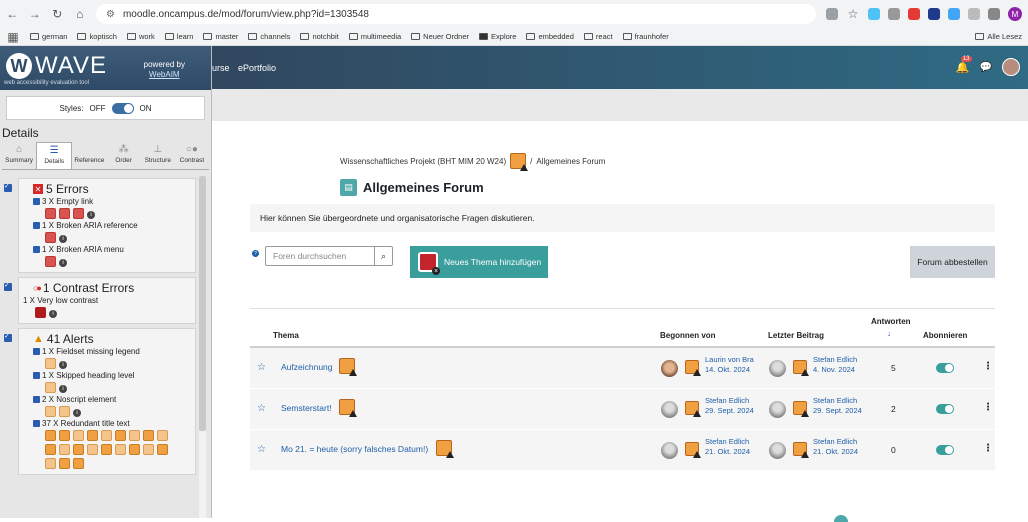  What do you see at coordinates (8, 286) in the screenshot?
I see `contrast-checkbox` at bounding box center [8, 286].